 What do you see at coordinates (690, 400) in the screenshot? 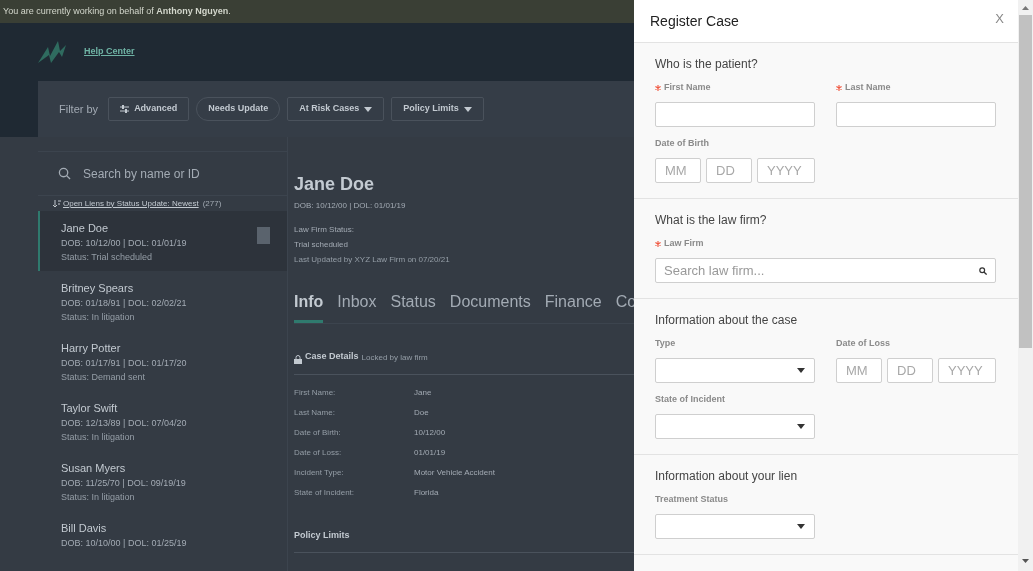
I see `field-label: State of Incident` at bounding box center [690, 400].